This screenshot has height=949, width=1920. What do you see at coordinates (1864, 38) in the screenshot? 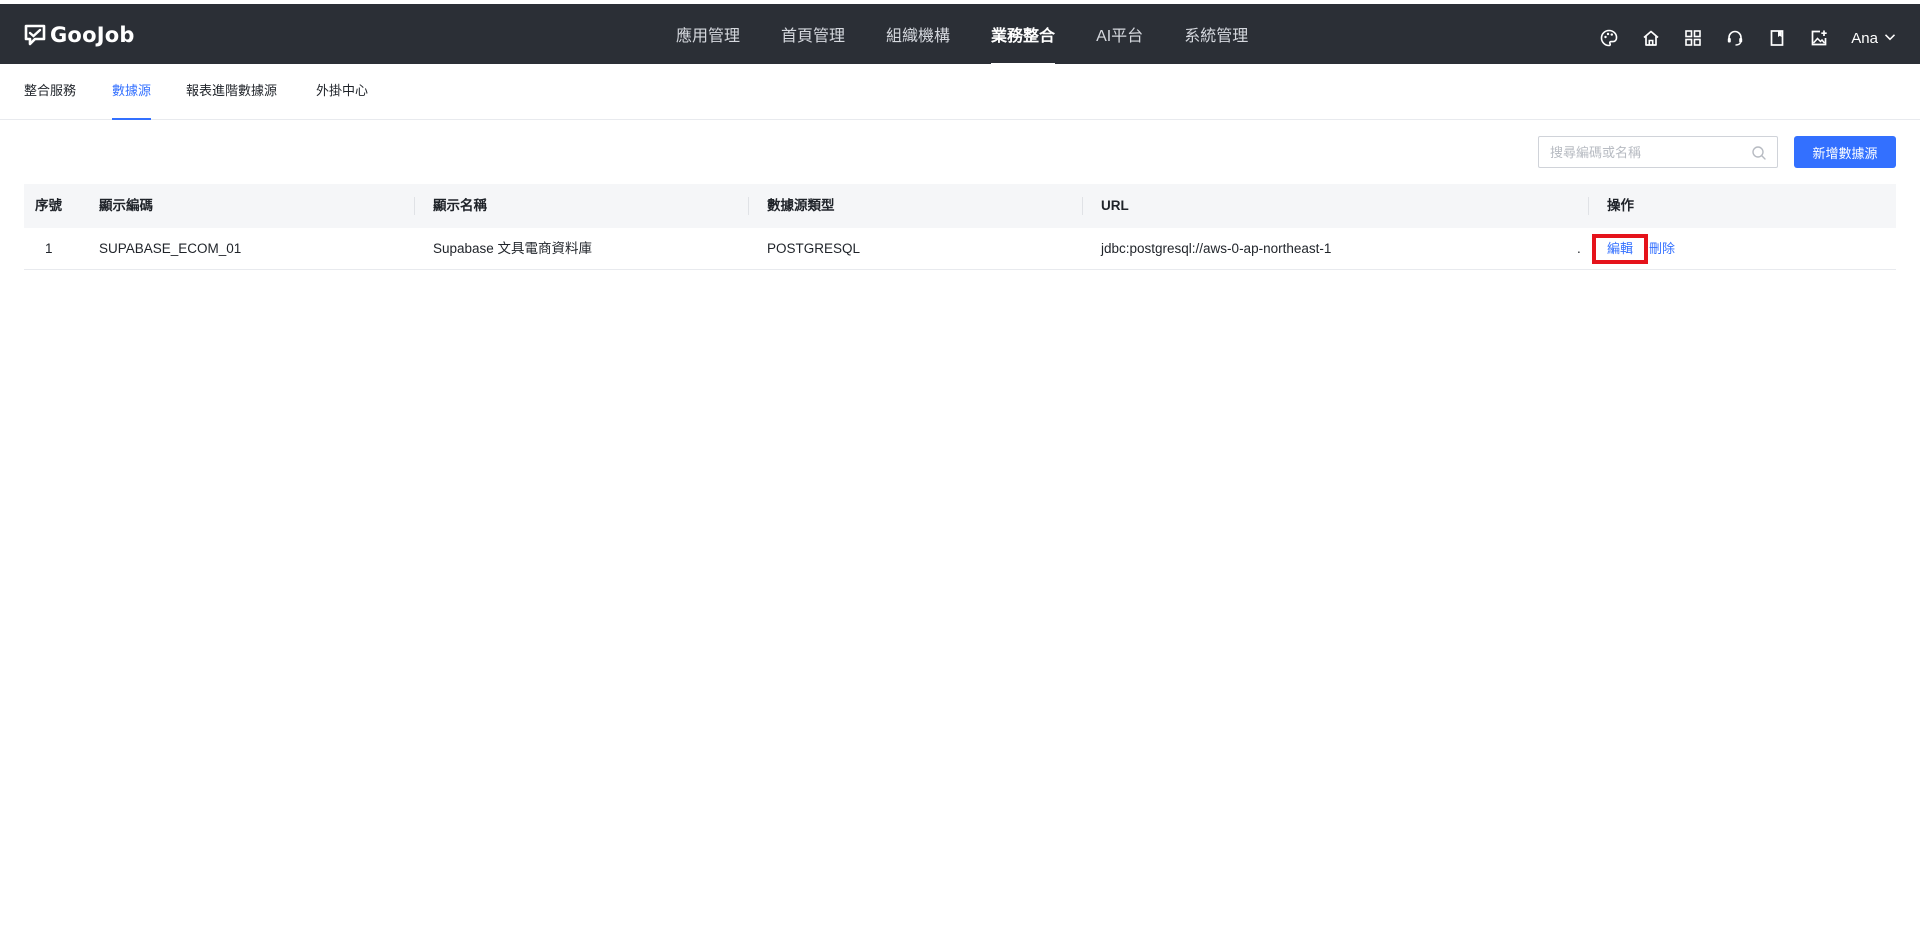
I see `user-name: Ana` at bounding box center [1864, 38].